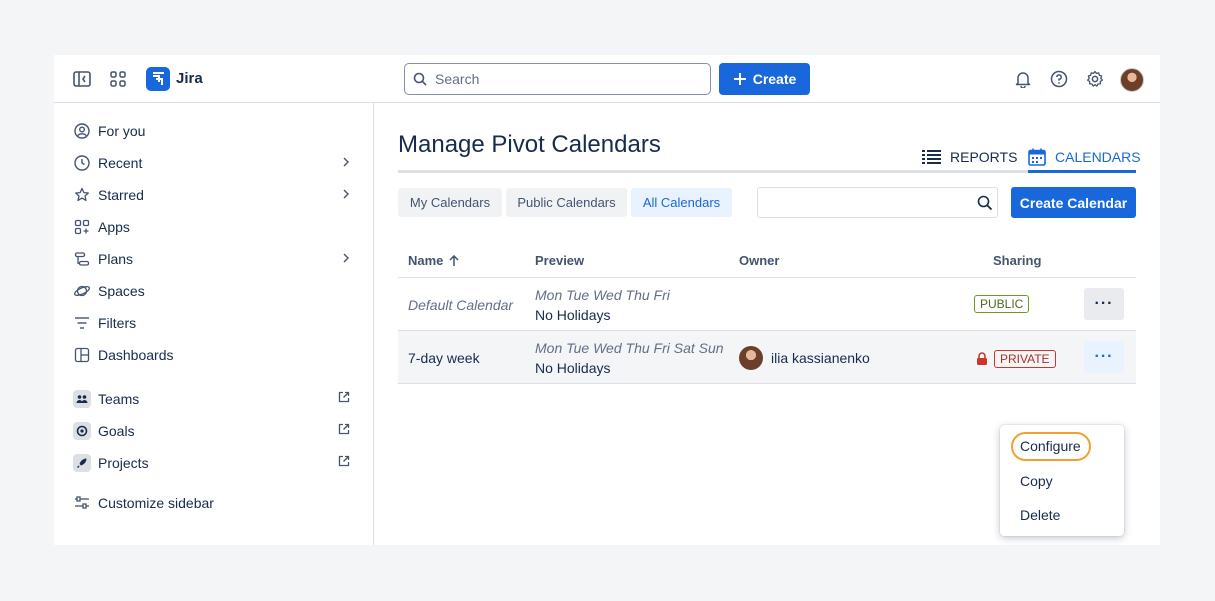 The height and width of the screenshot is (601, 1215). Describe the element at coordinates (82, 131) in the screenshot. I see `user-circle-icon` at that location.